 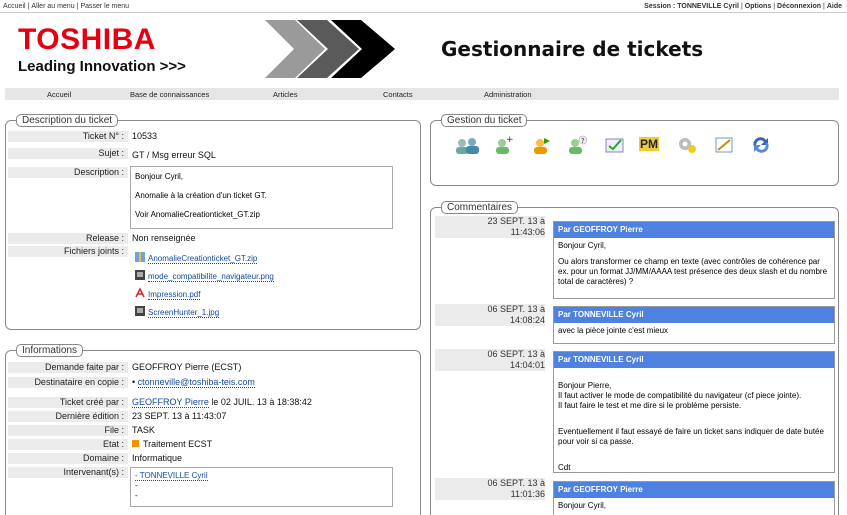 What do you see at coordinates (834, 6) in the screenshot?
I see `help-link: Aide` at bounding box center [834, 6].